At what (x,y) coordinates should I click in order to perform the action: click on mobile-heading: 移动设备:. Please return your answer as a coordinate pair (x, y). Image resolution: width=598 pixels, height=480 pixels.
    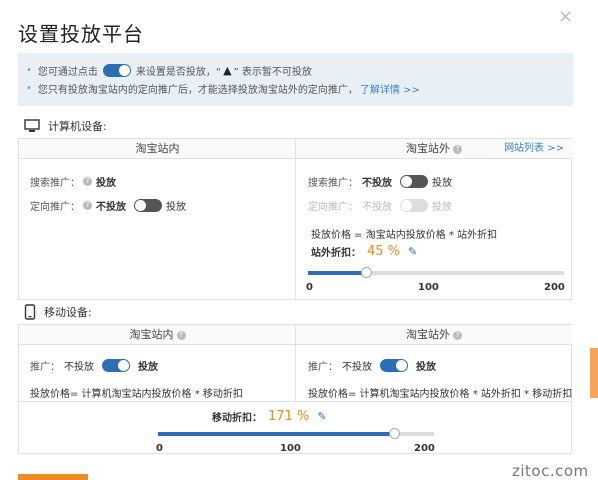
    Looking at the image, I should click on (58, 312).